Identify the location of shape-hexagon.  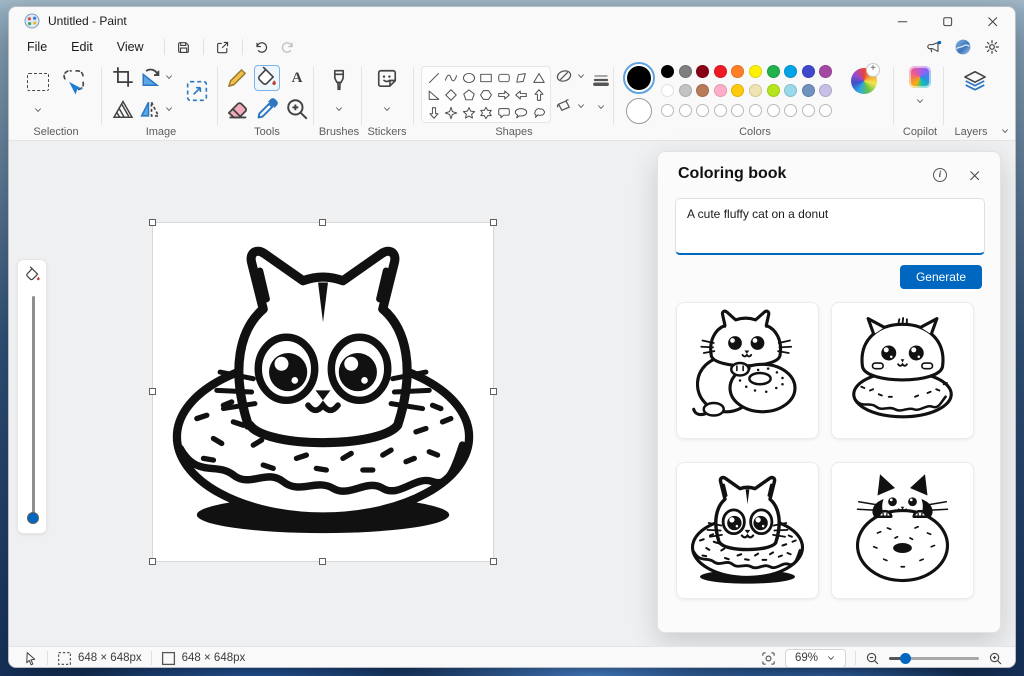
(487, 96).